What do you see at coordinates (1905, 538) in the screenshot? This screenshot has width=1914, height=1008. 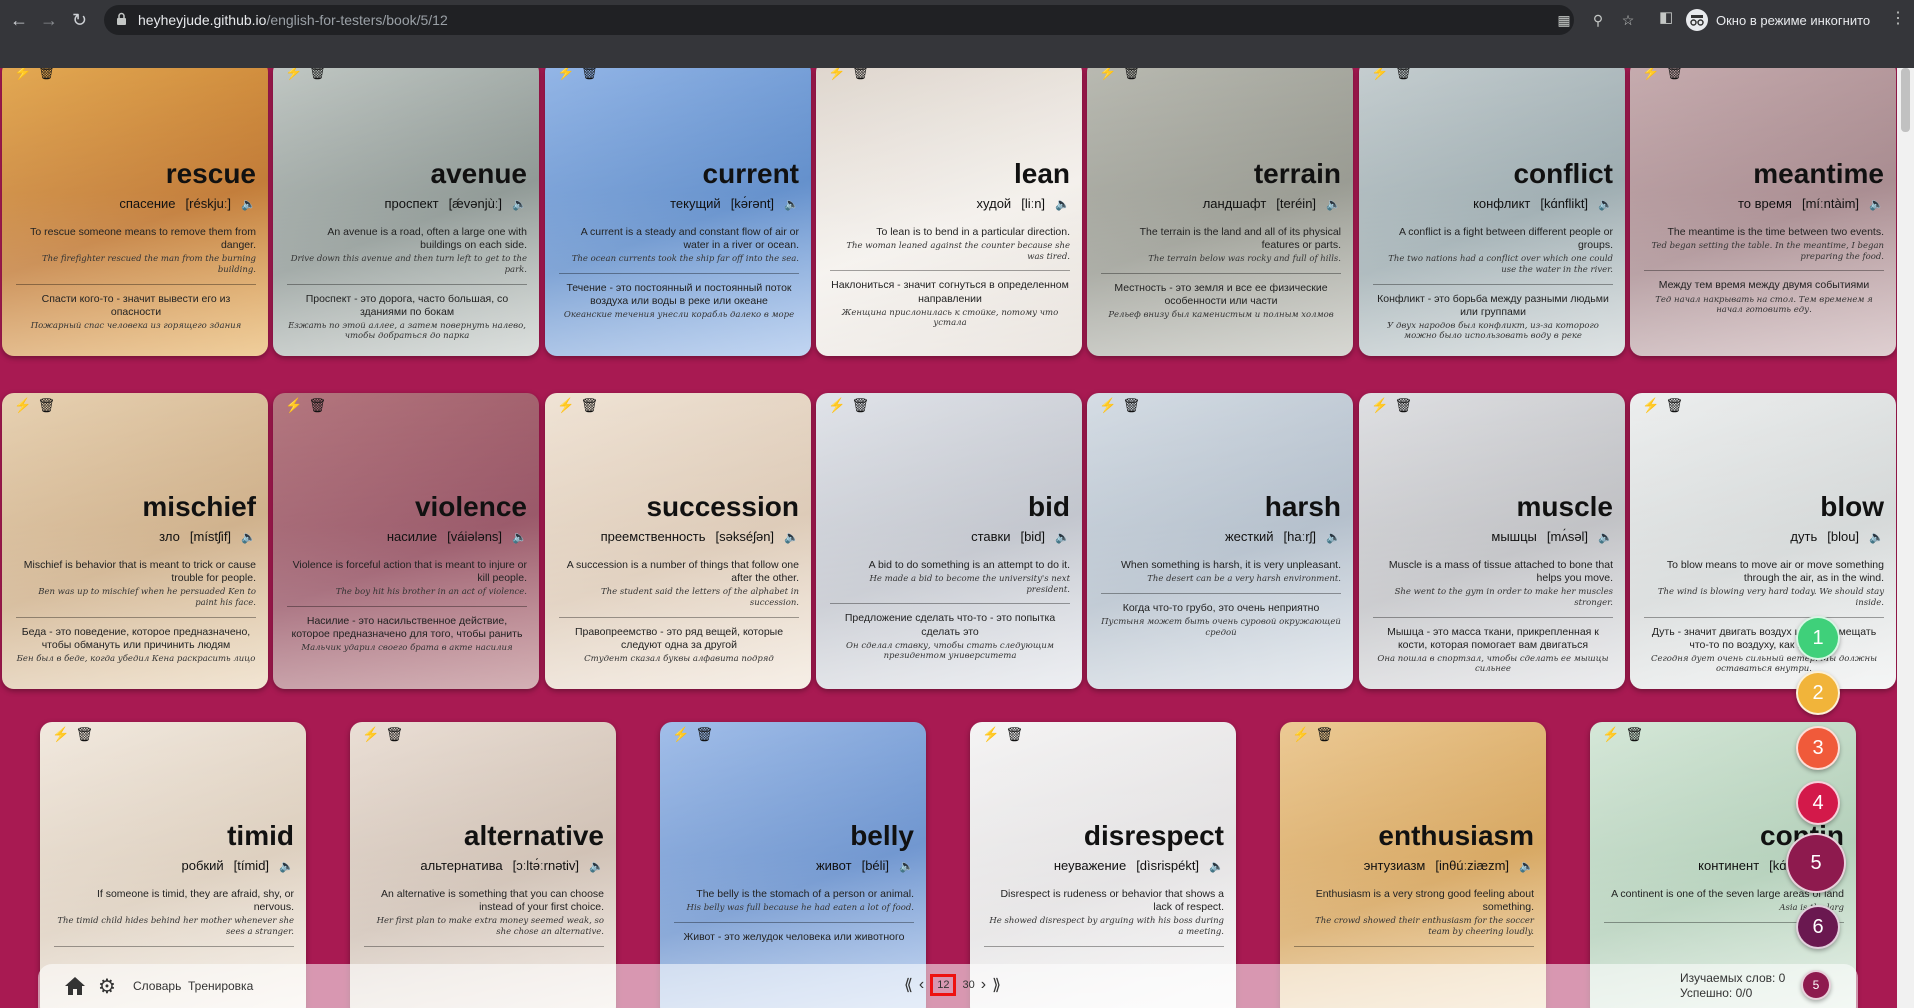 I see `scrollbar` at bounding box center [1905, 538].